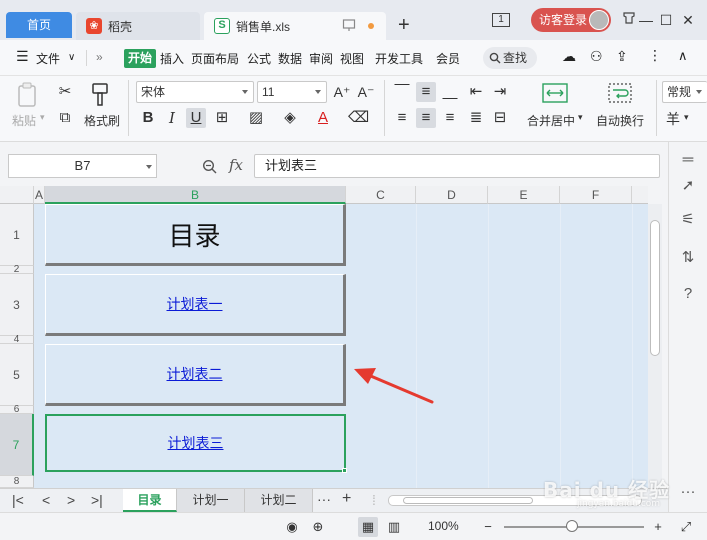 The image size is (707, 540). What do you see at coordinates (468, 500) in the screenshot?
I see `horizontal-scroll-thumb` at bounding box center [468, 500].